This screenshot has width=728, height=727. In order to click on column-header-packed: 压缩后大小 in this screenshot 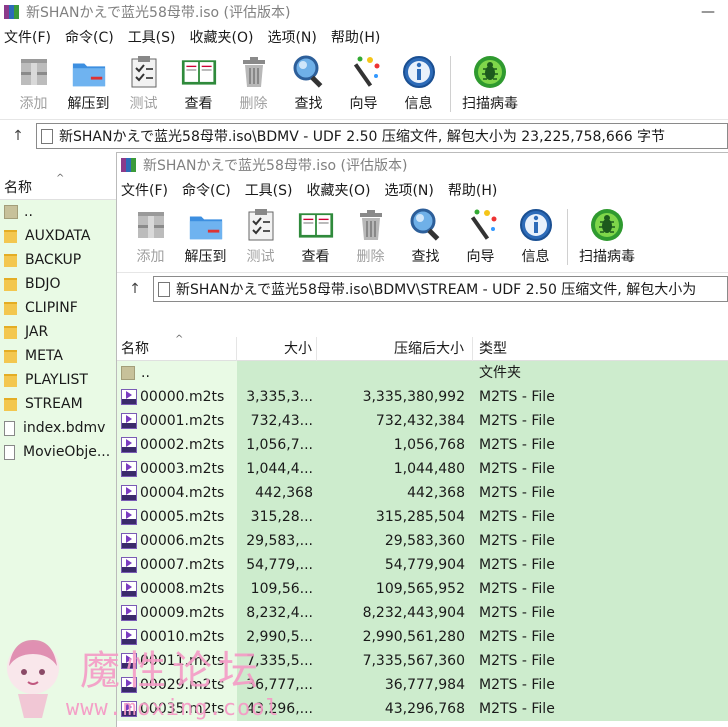, I will do `click(395, 348)`.